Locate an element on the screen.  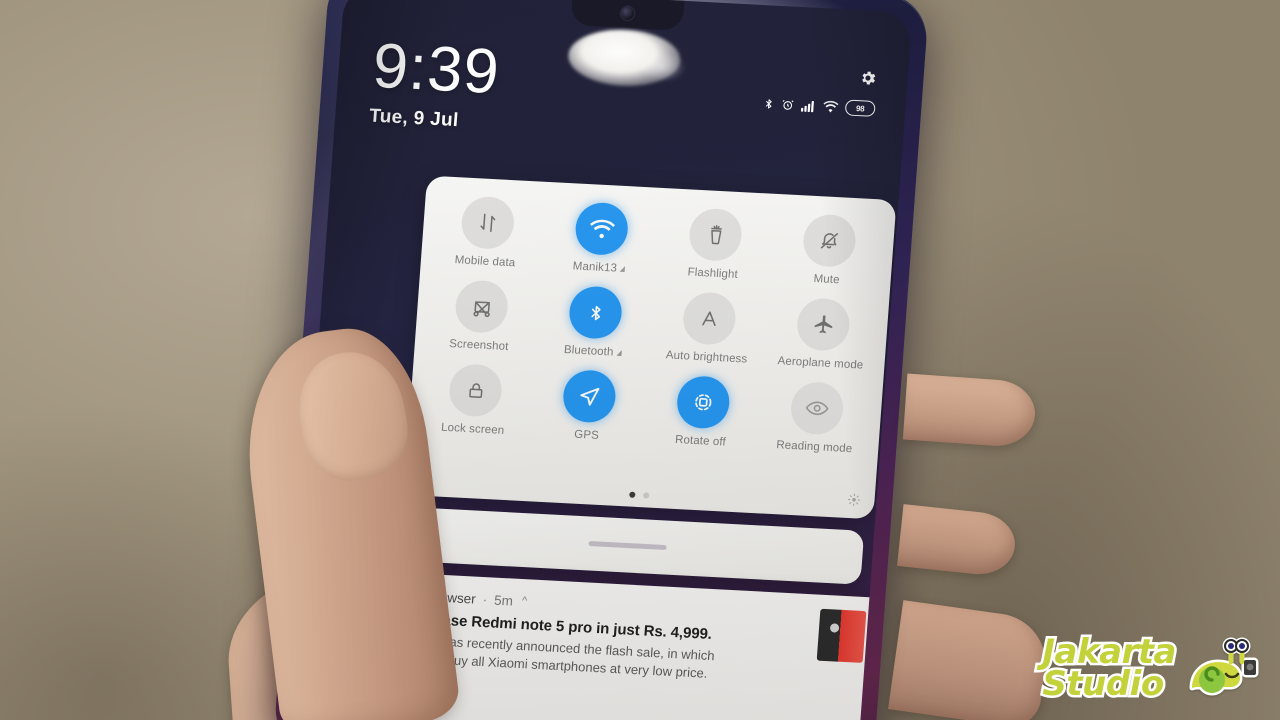
tile-label: GPS is located at coordinates (586, 435).